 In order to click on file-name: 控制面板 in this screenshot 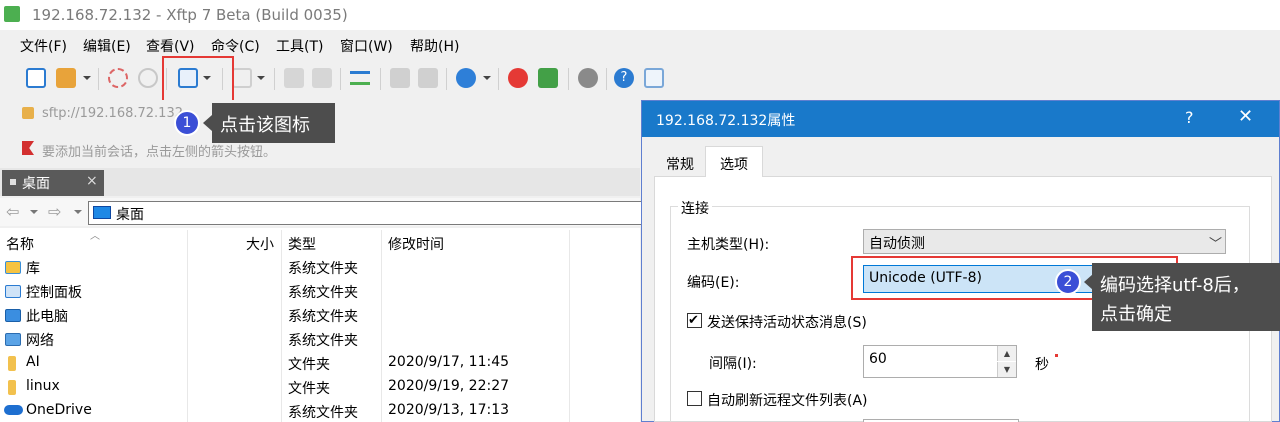, I will do `click(54, 293)`.